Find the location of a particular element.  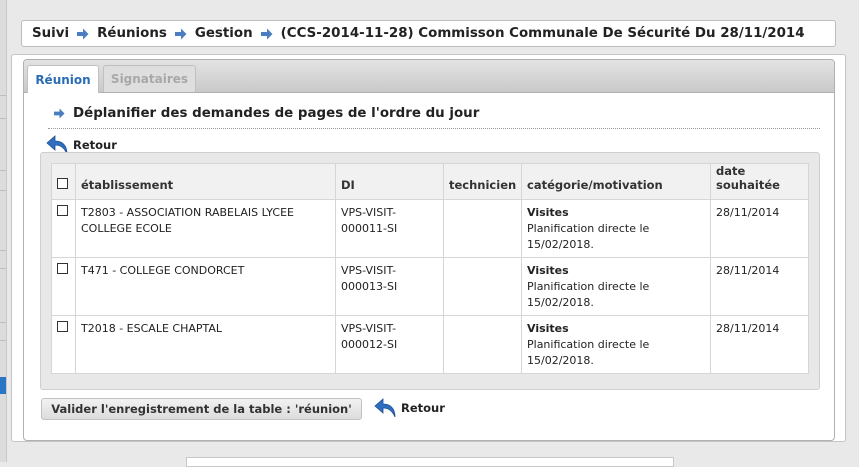

cell-di: VPS-VISIT- 000013-SI is located at coordinates (389, 286).